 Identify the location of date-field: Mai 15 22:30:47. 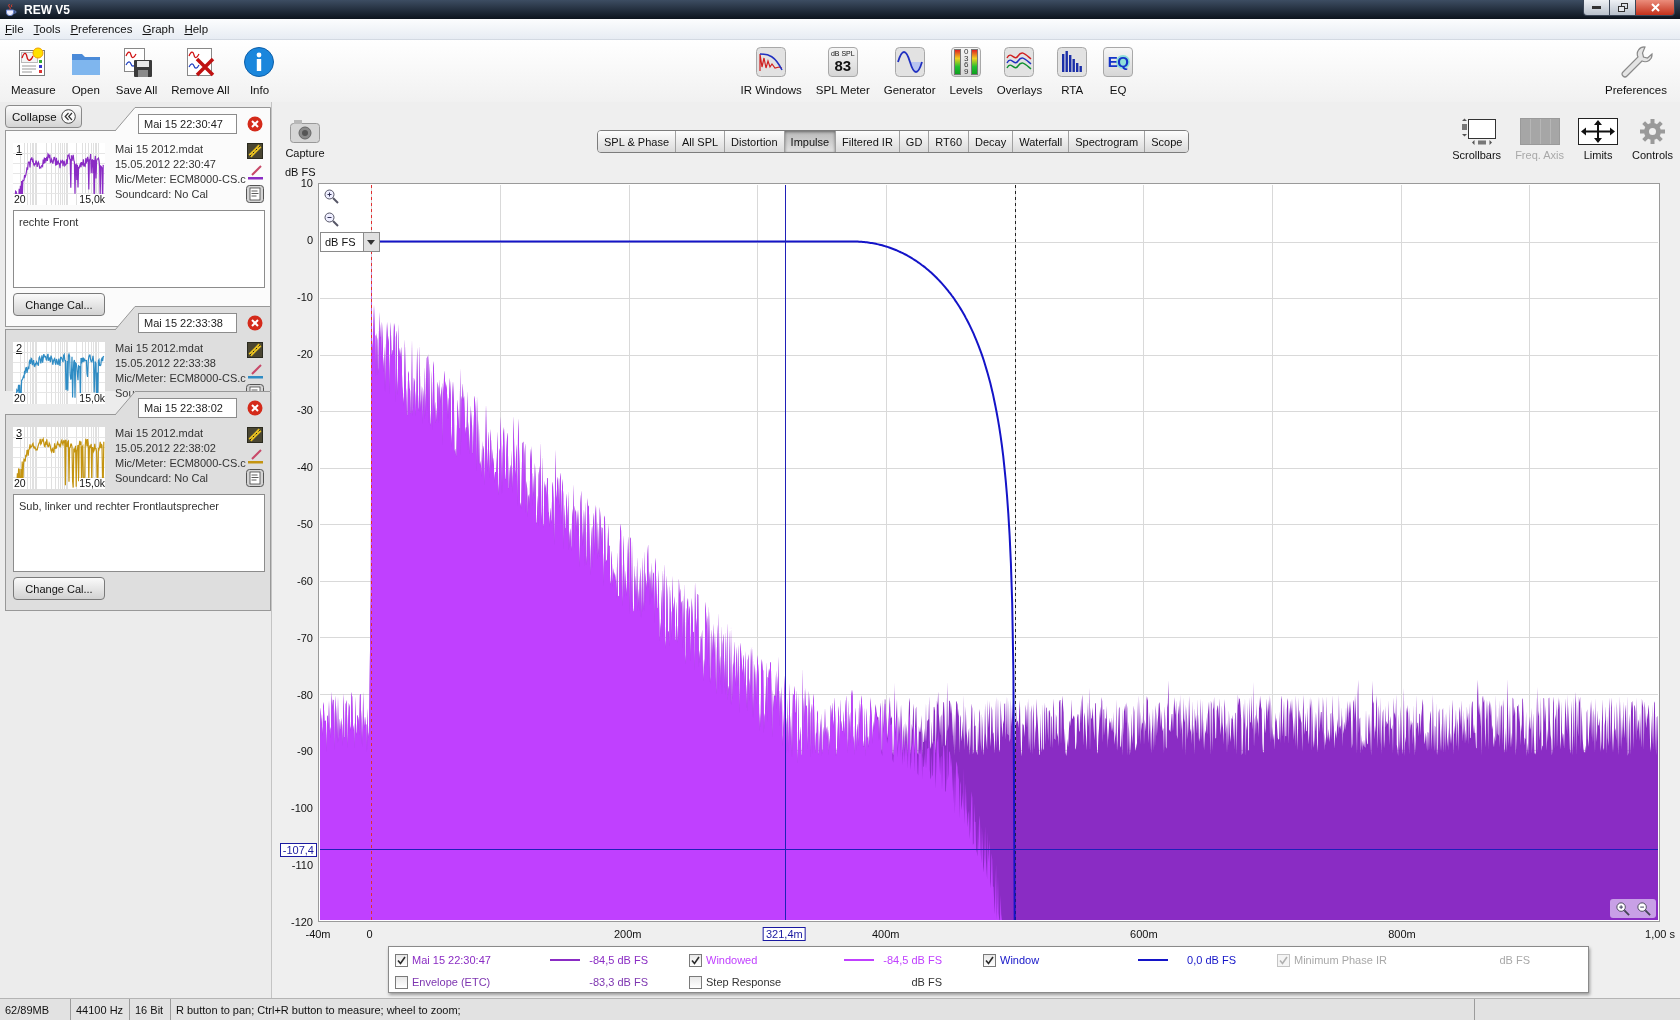
(187, 124).